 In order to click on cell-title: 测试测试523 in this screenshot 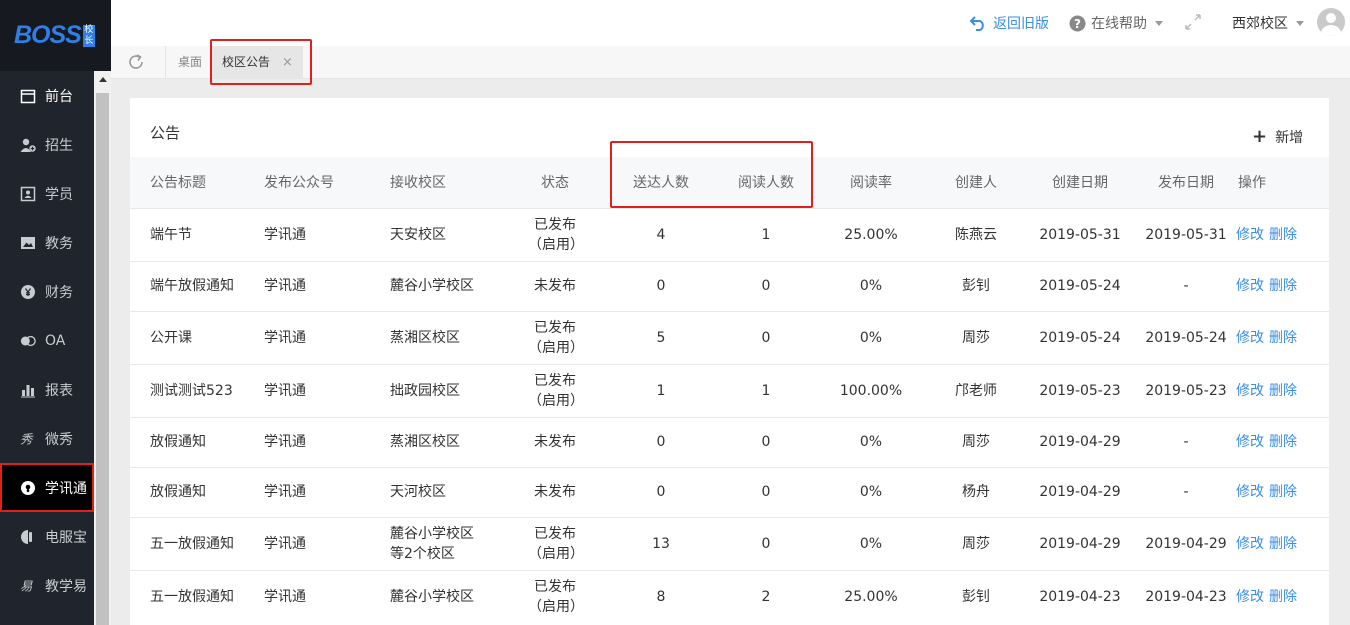, I will do `click(190, 390)`.